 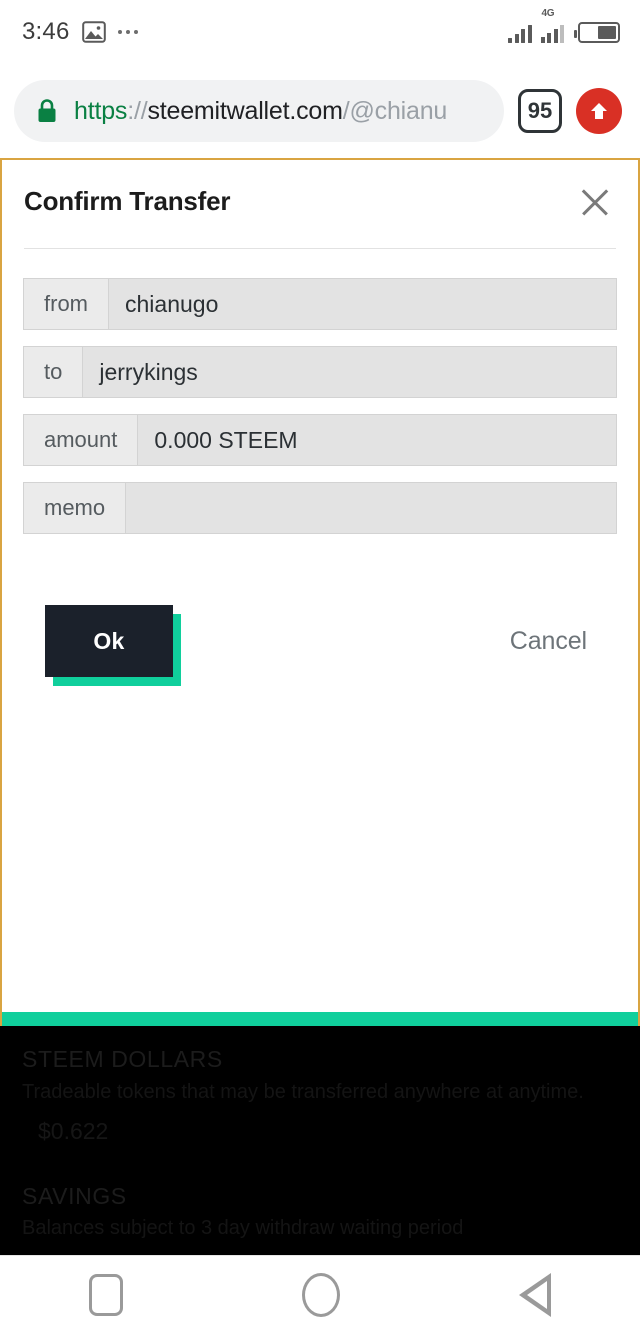 I want to click on status-bar-right: 4G, so click(x=564, y=26).